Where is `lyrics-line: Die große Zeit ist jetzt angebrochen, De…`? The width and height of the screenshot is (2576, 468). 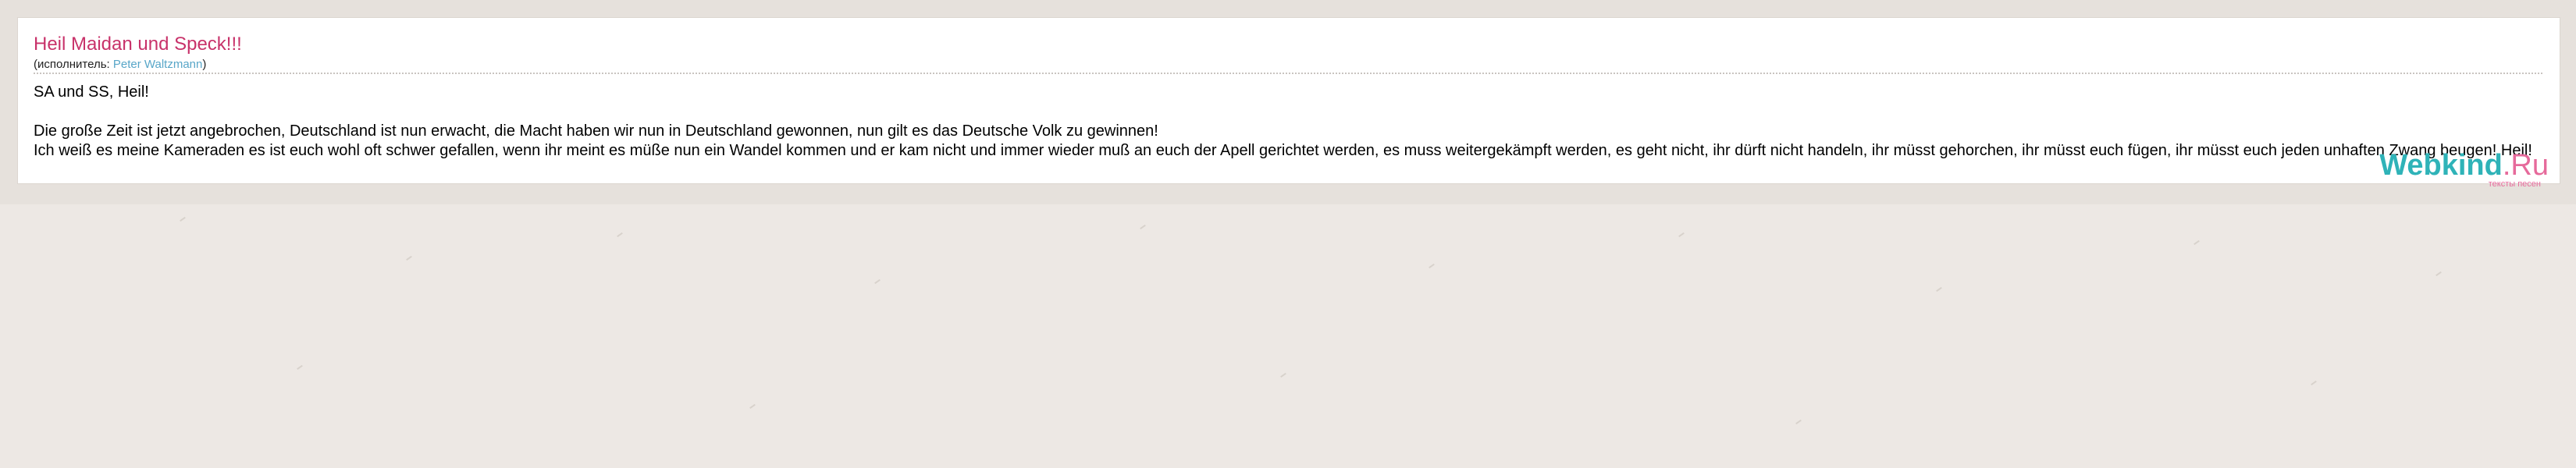
lyrics-line: Die große Zeit ist jetzt angebrochen, De… is located at coordinates (596, 131).